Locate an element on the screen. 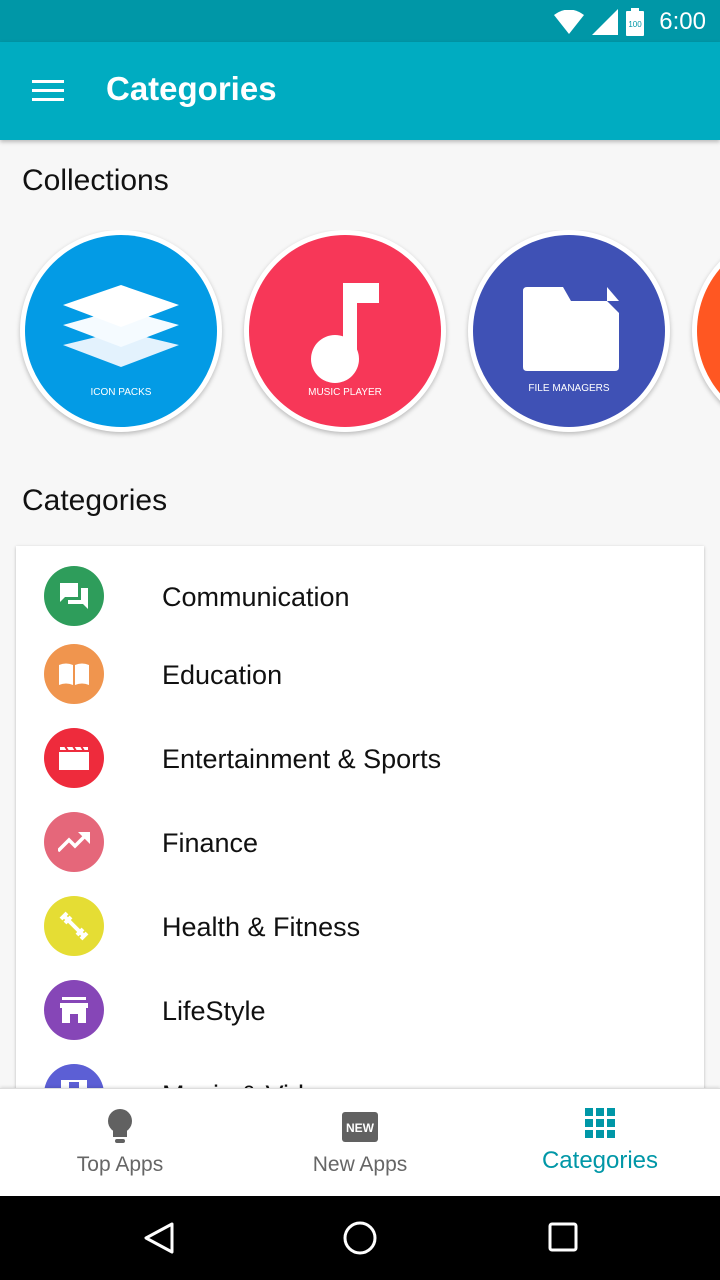  home-icon is located at coordinates (360, 1238).